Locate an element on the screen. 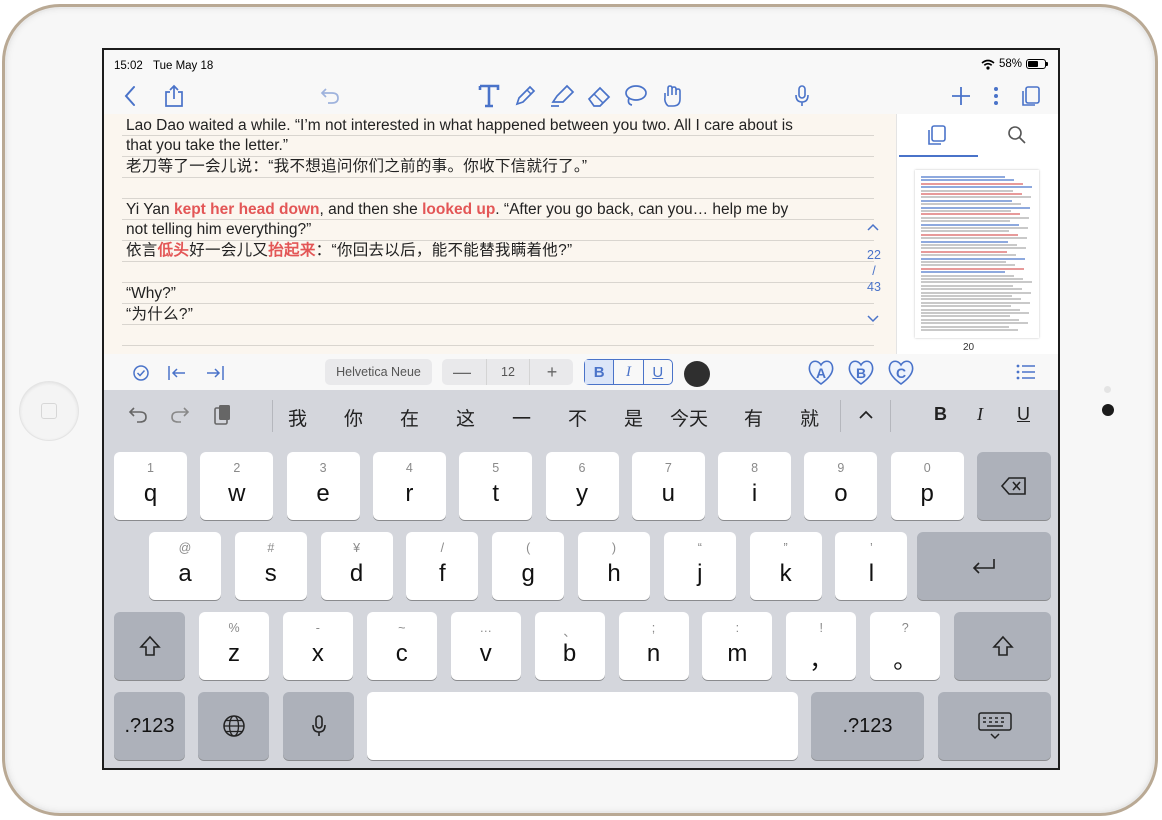  text-tool-icon is located at coordinates (489, 96).